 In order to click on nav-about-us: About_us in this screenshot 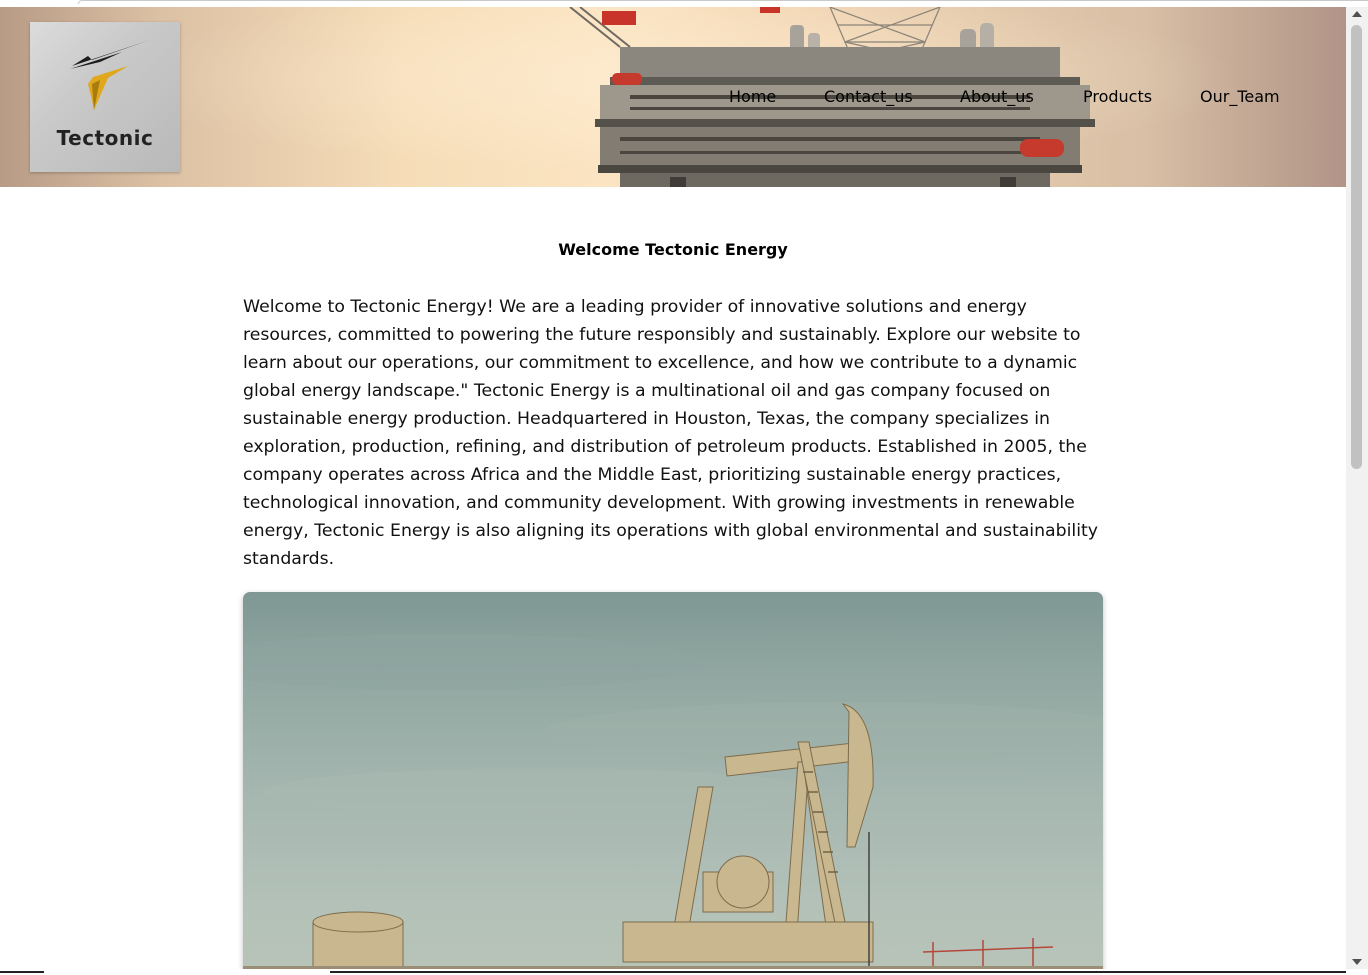, I will do `click(997, 96)`.